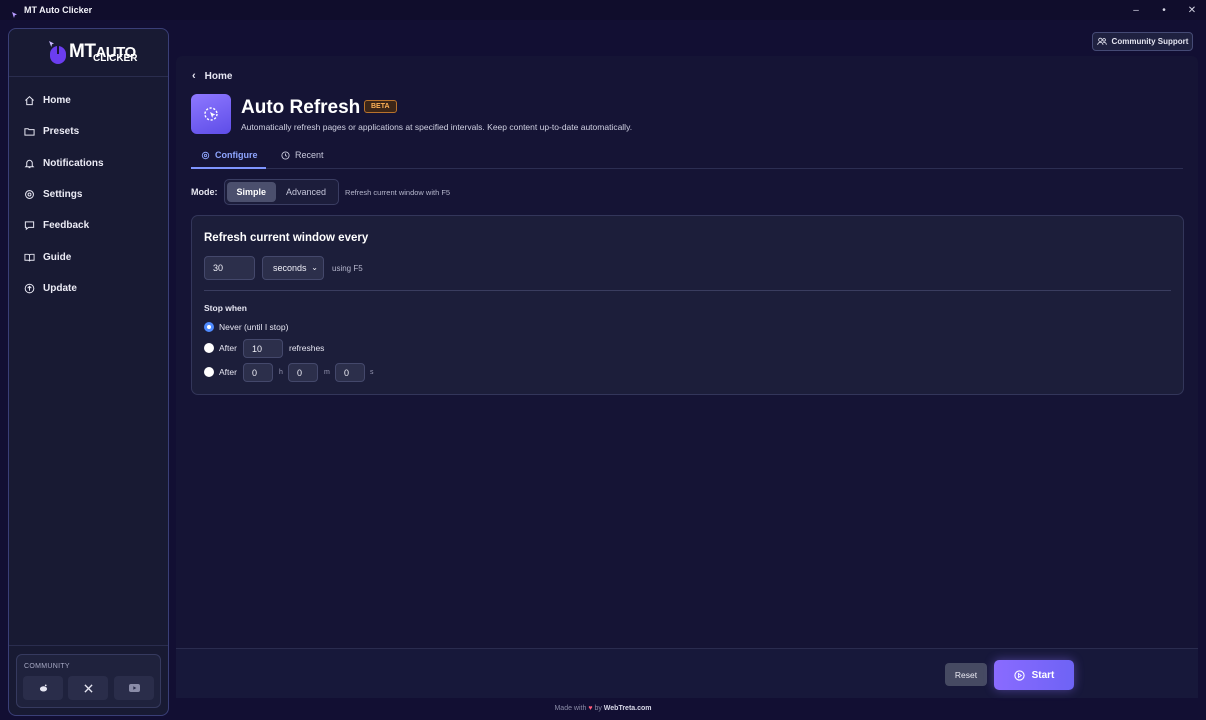 Image resolution: width=1206 pixels, height=720 pixels. I want to click on community-label: COMMUNITY, so click(47, 666).